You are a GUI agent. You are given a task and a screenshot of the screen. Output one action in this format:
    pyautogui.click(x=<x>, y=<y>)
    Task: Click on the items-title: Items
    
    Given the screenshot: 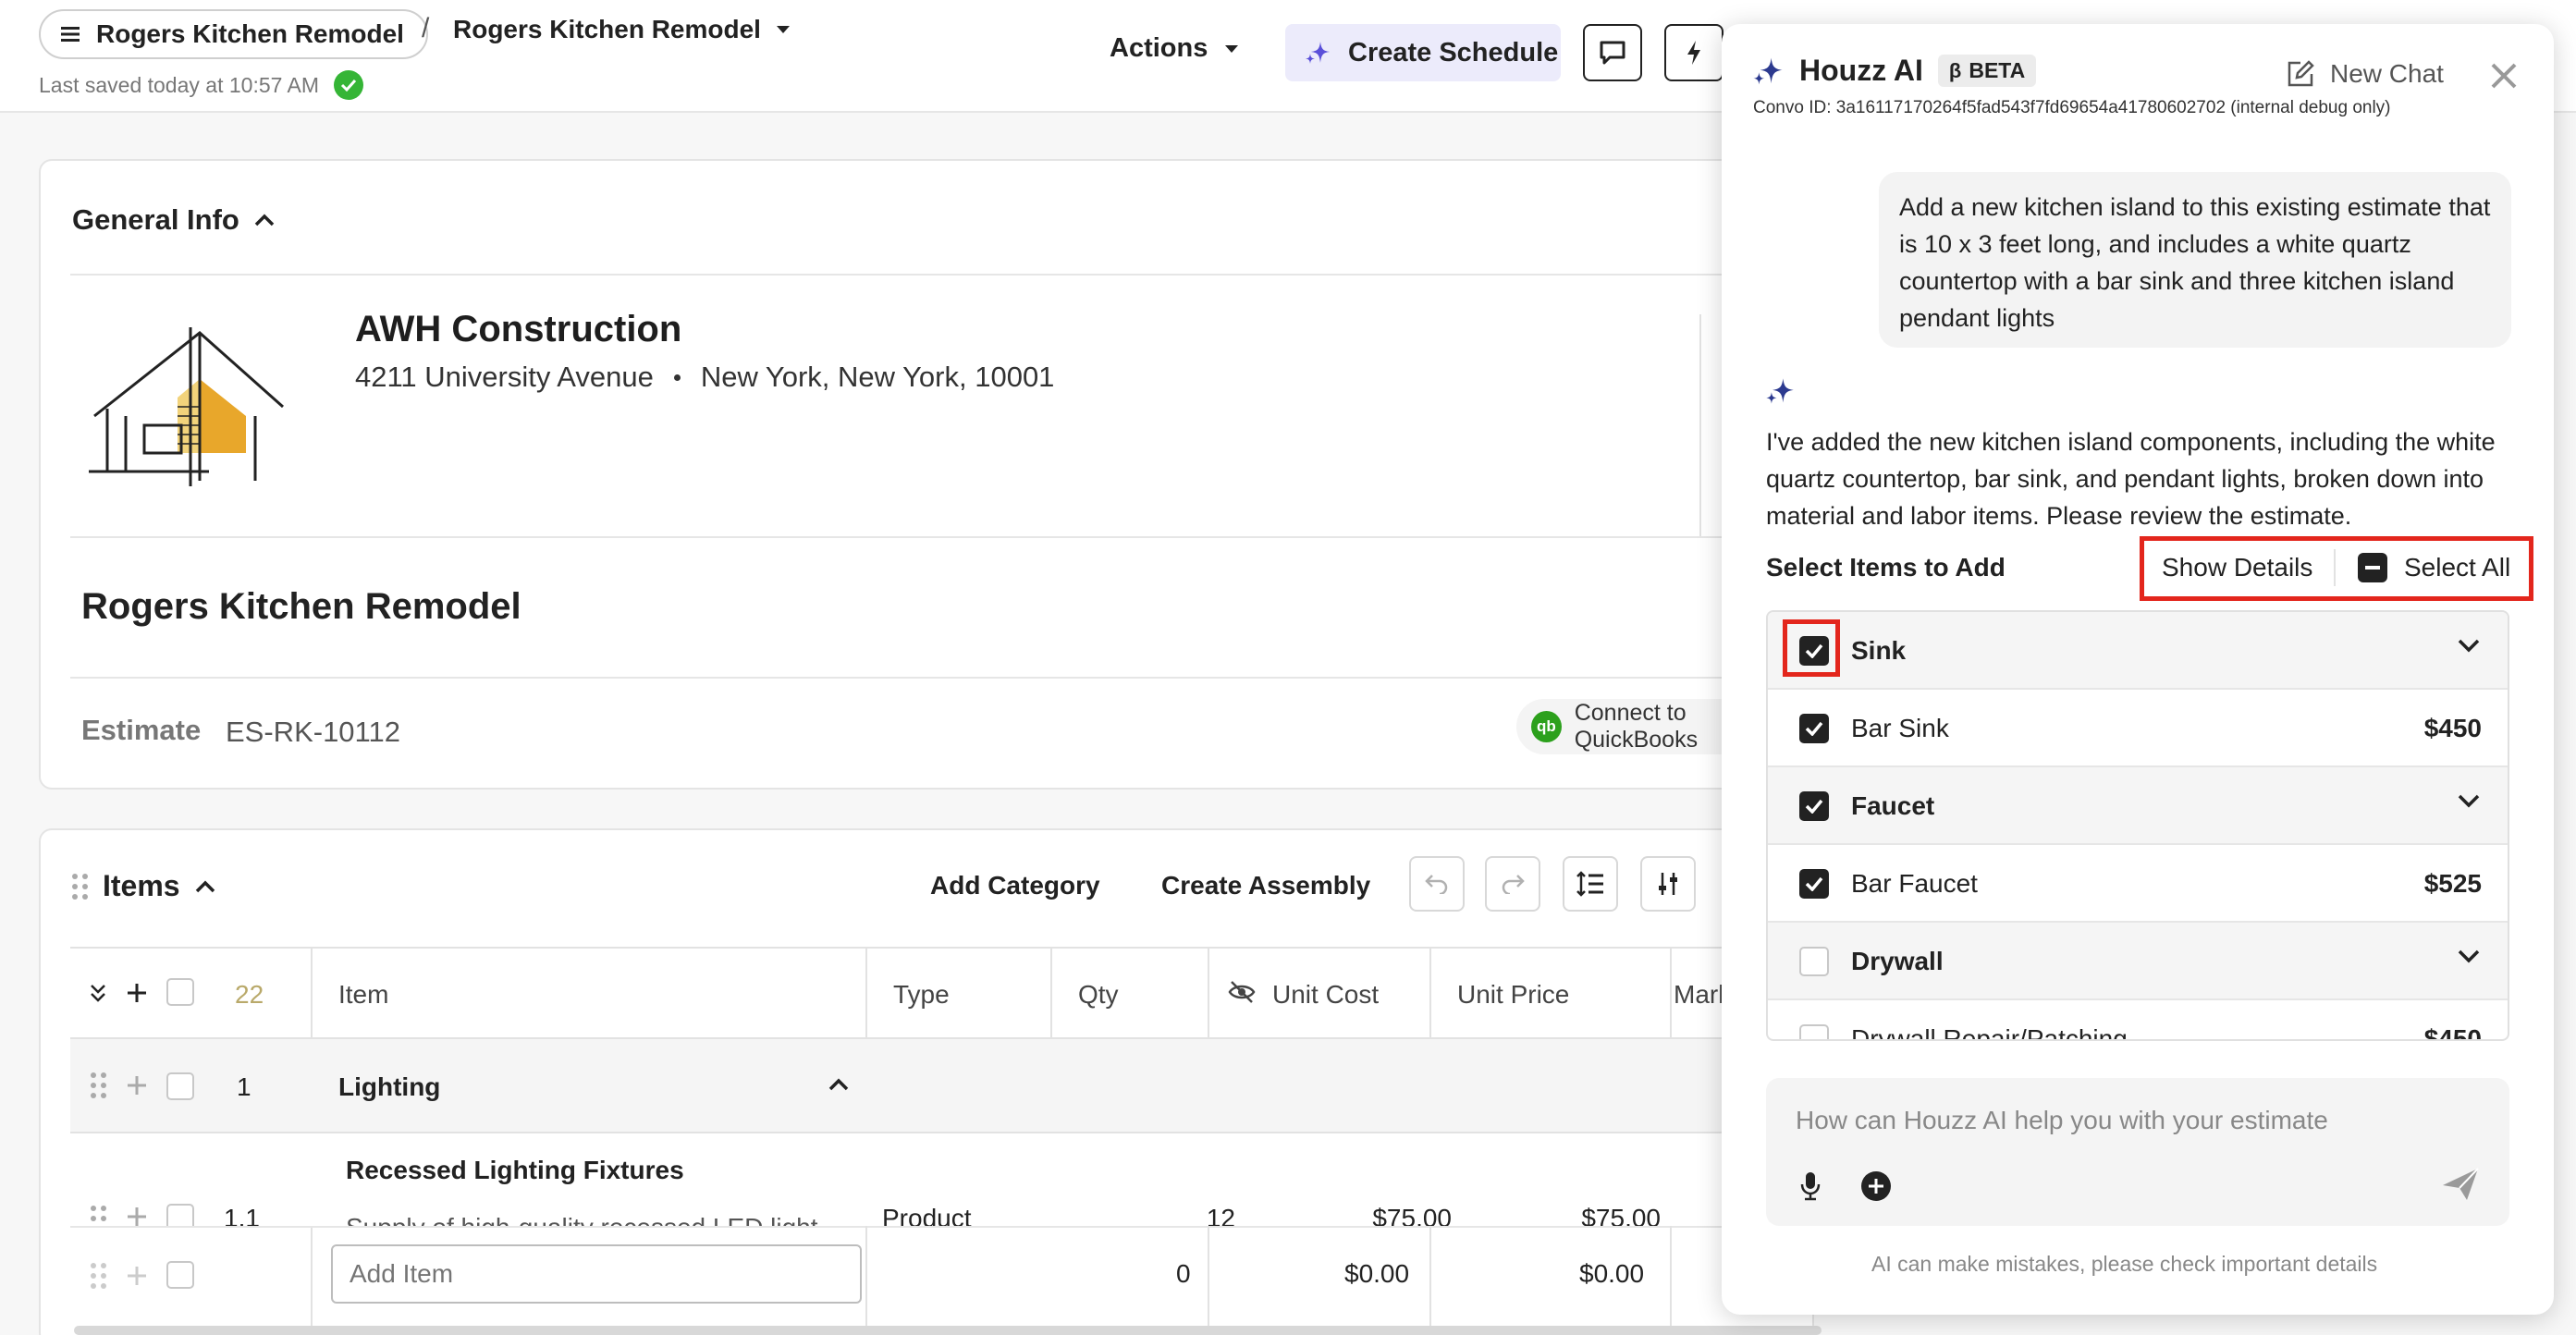 What is the action you would take?
    pyautogui.click(x=141, y=885)
    